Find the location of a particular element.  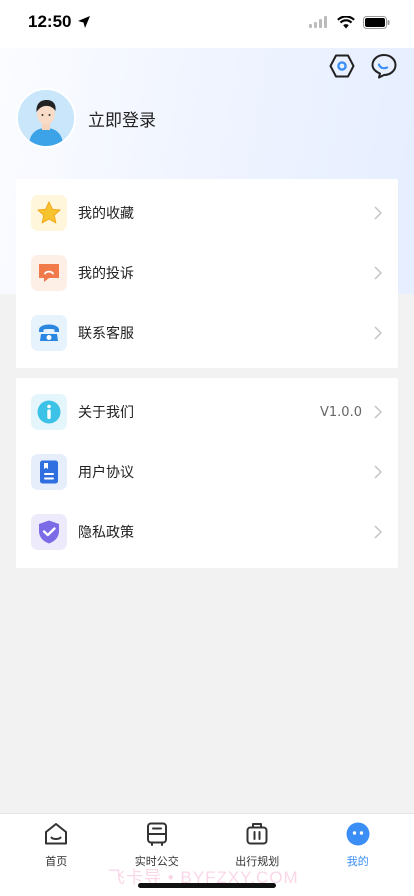

tab-mine: 我的 is located at coordinates (358, 858).